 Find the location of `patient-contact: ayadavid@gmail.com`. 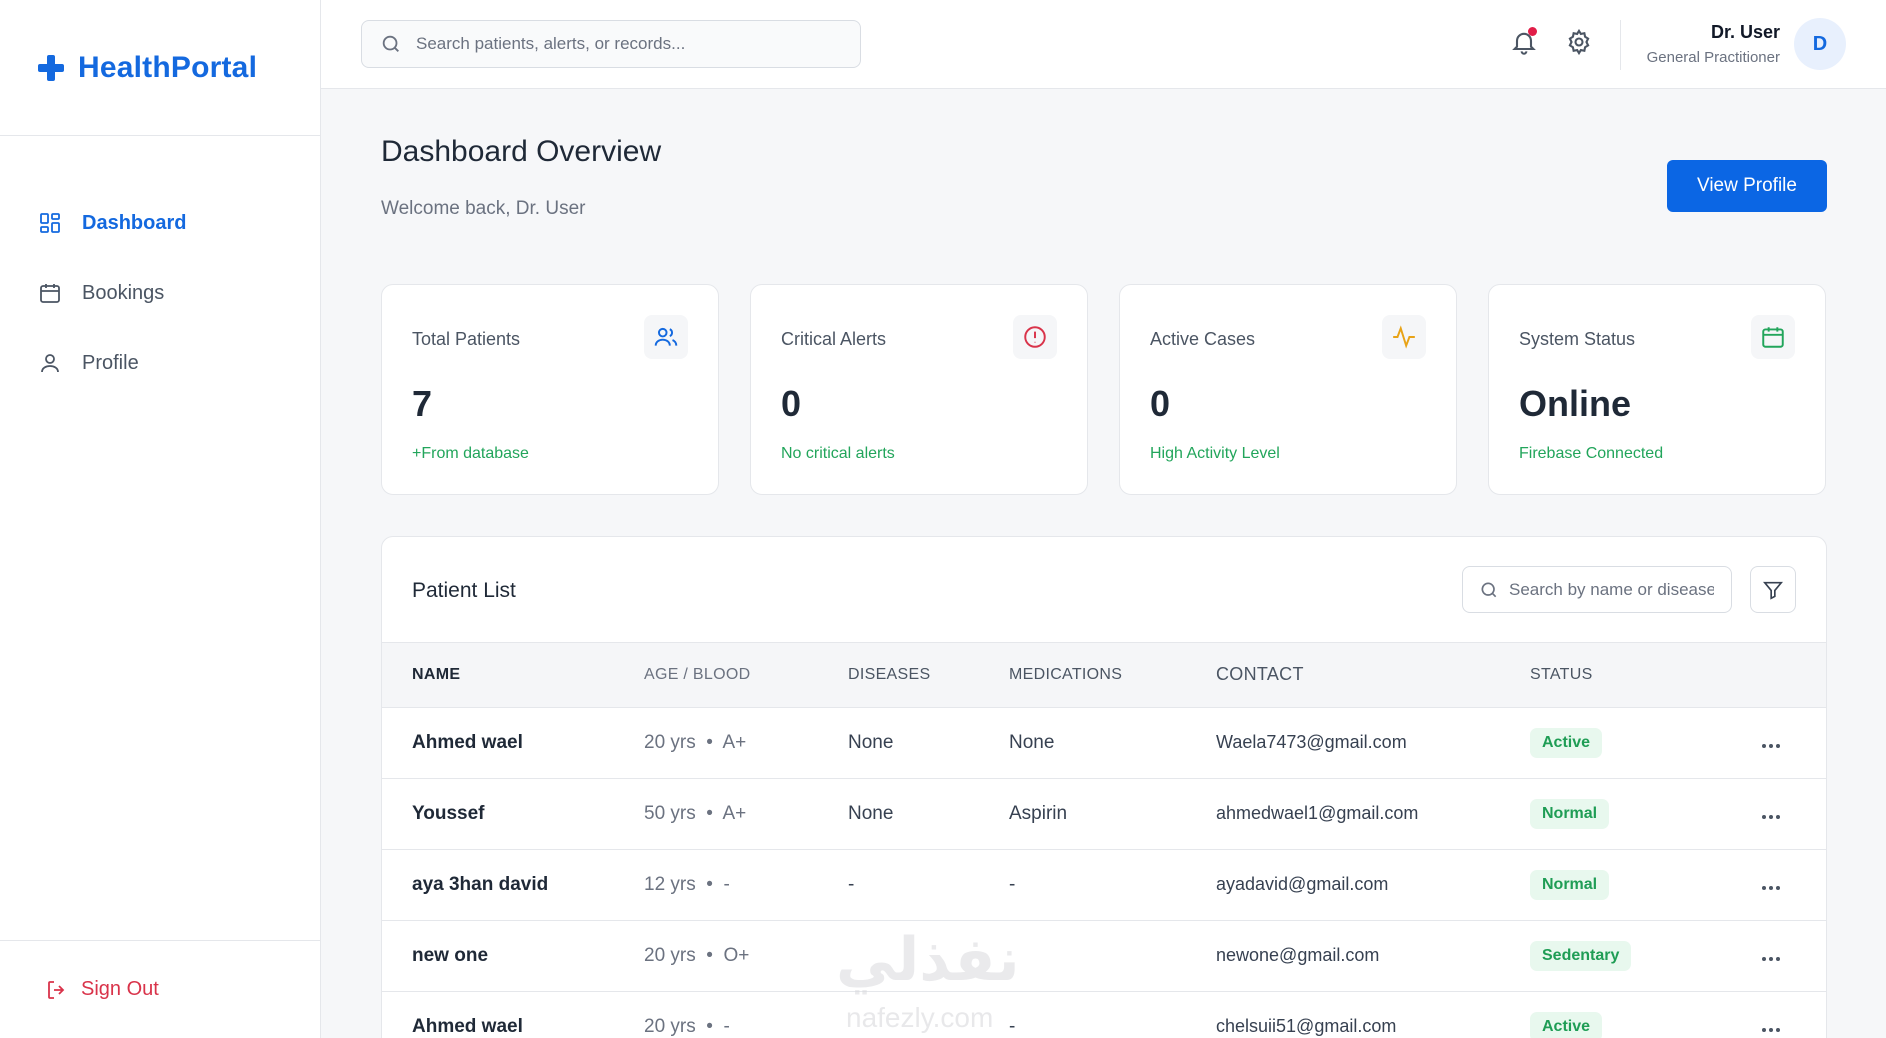

patient-contact: ayadavid@gmail.com is located at coordinates (1302, 884).